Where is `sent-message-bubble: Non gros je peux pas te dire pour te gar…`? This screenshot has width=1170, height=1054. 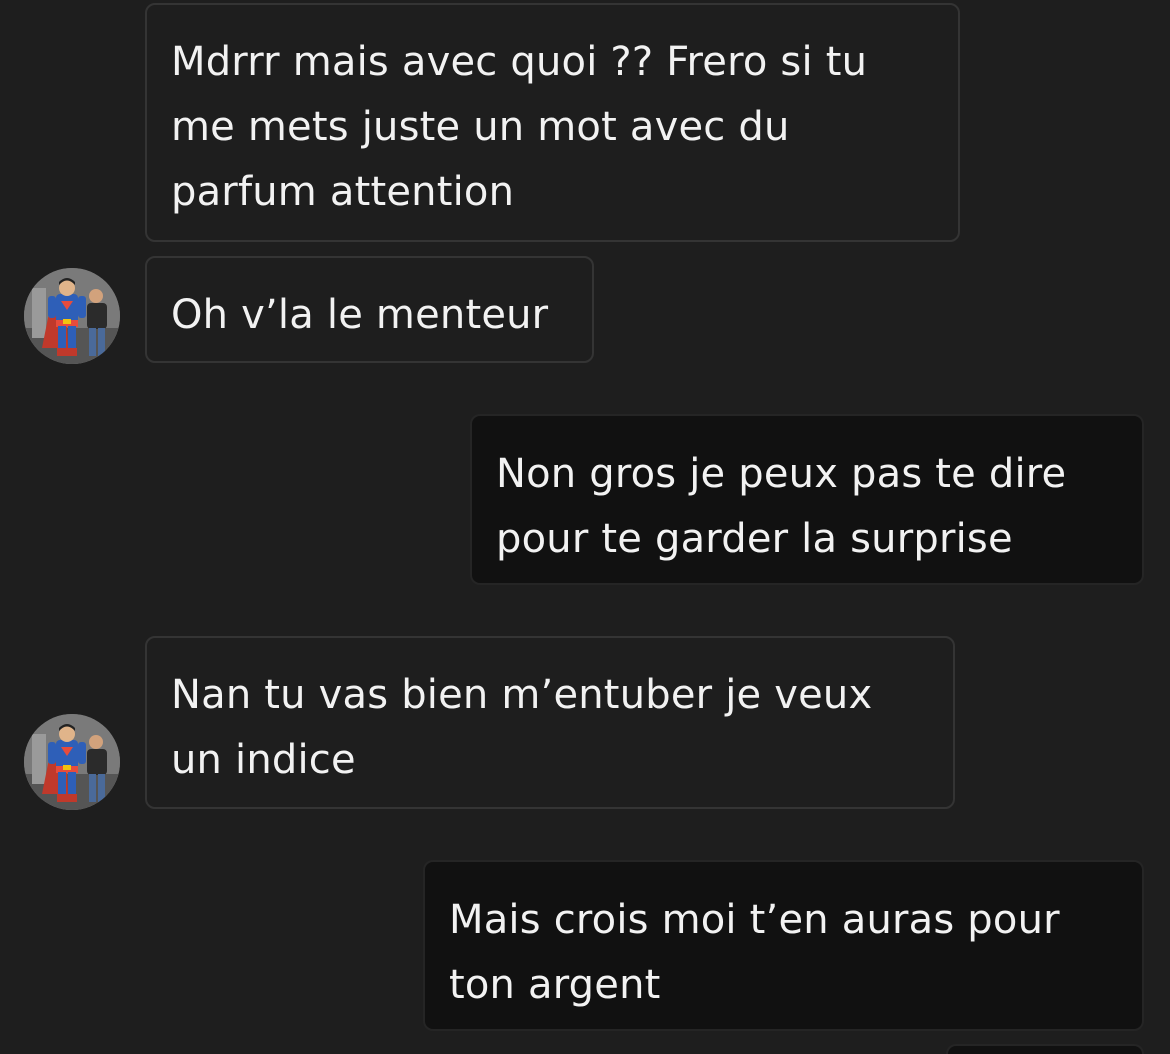
sent-message-bubble: Non gros je peux pas te dire pour te gar… is located at coordinates (807, 499).